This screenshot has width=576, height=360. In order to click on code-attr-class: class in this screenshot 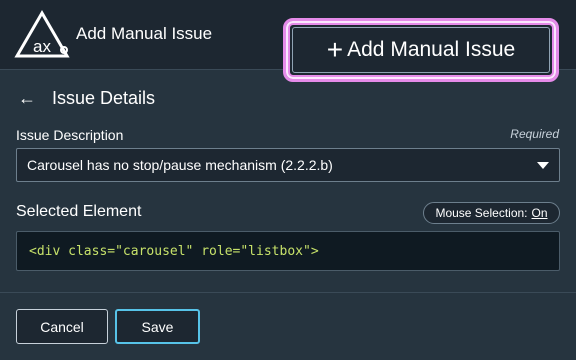, I will do `click(88, 251)`.